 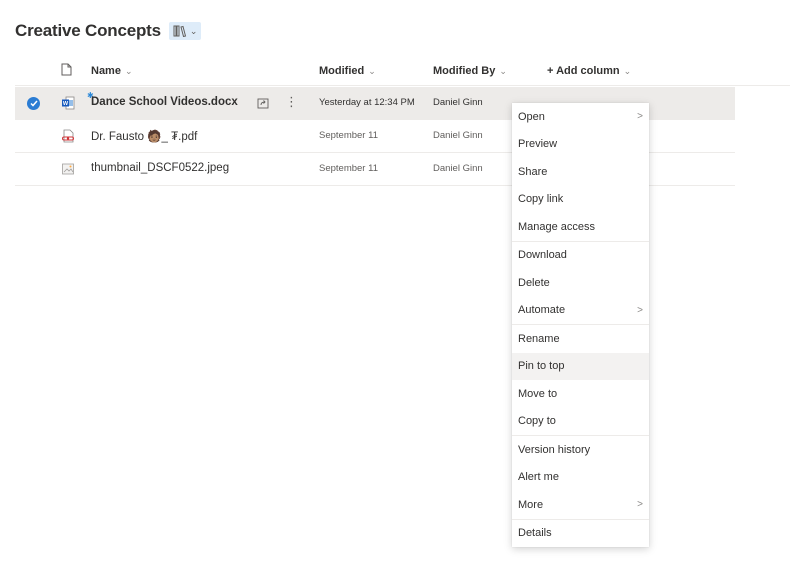 I want to click on menu-item-more: More >, so click(x=580, y=505).